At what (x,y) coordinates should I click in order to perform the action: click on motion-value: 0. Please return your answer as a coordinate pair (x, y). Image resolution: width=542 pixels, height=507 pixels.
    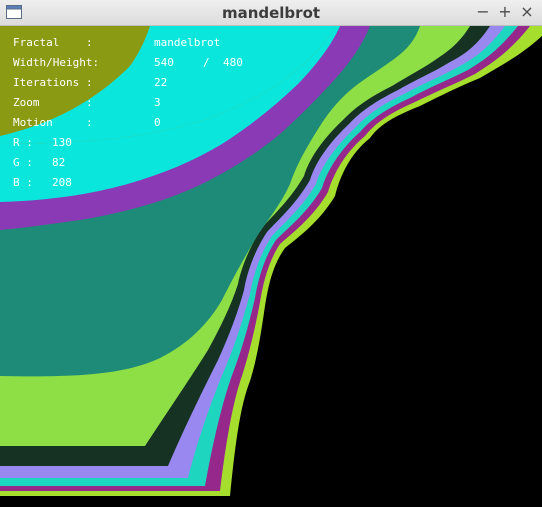
    Looking at the image, I should click on (157, 122).